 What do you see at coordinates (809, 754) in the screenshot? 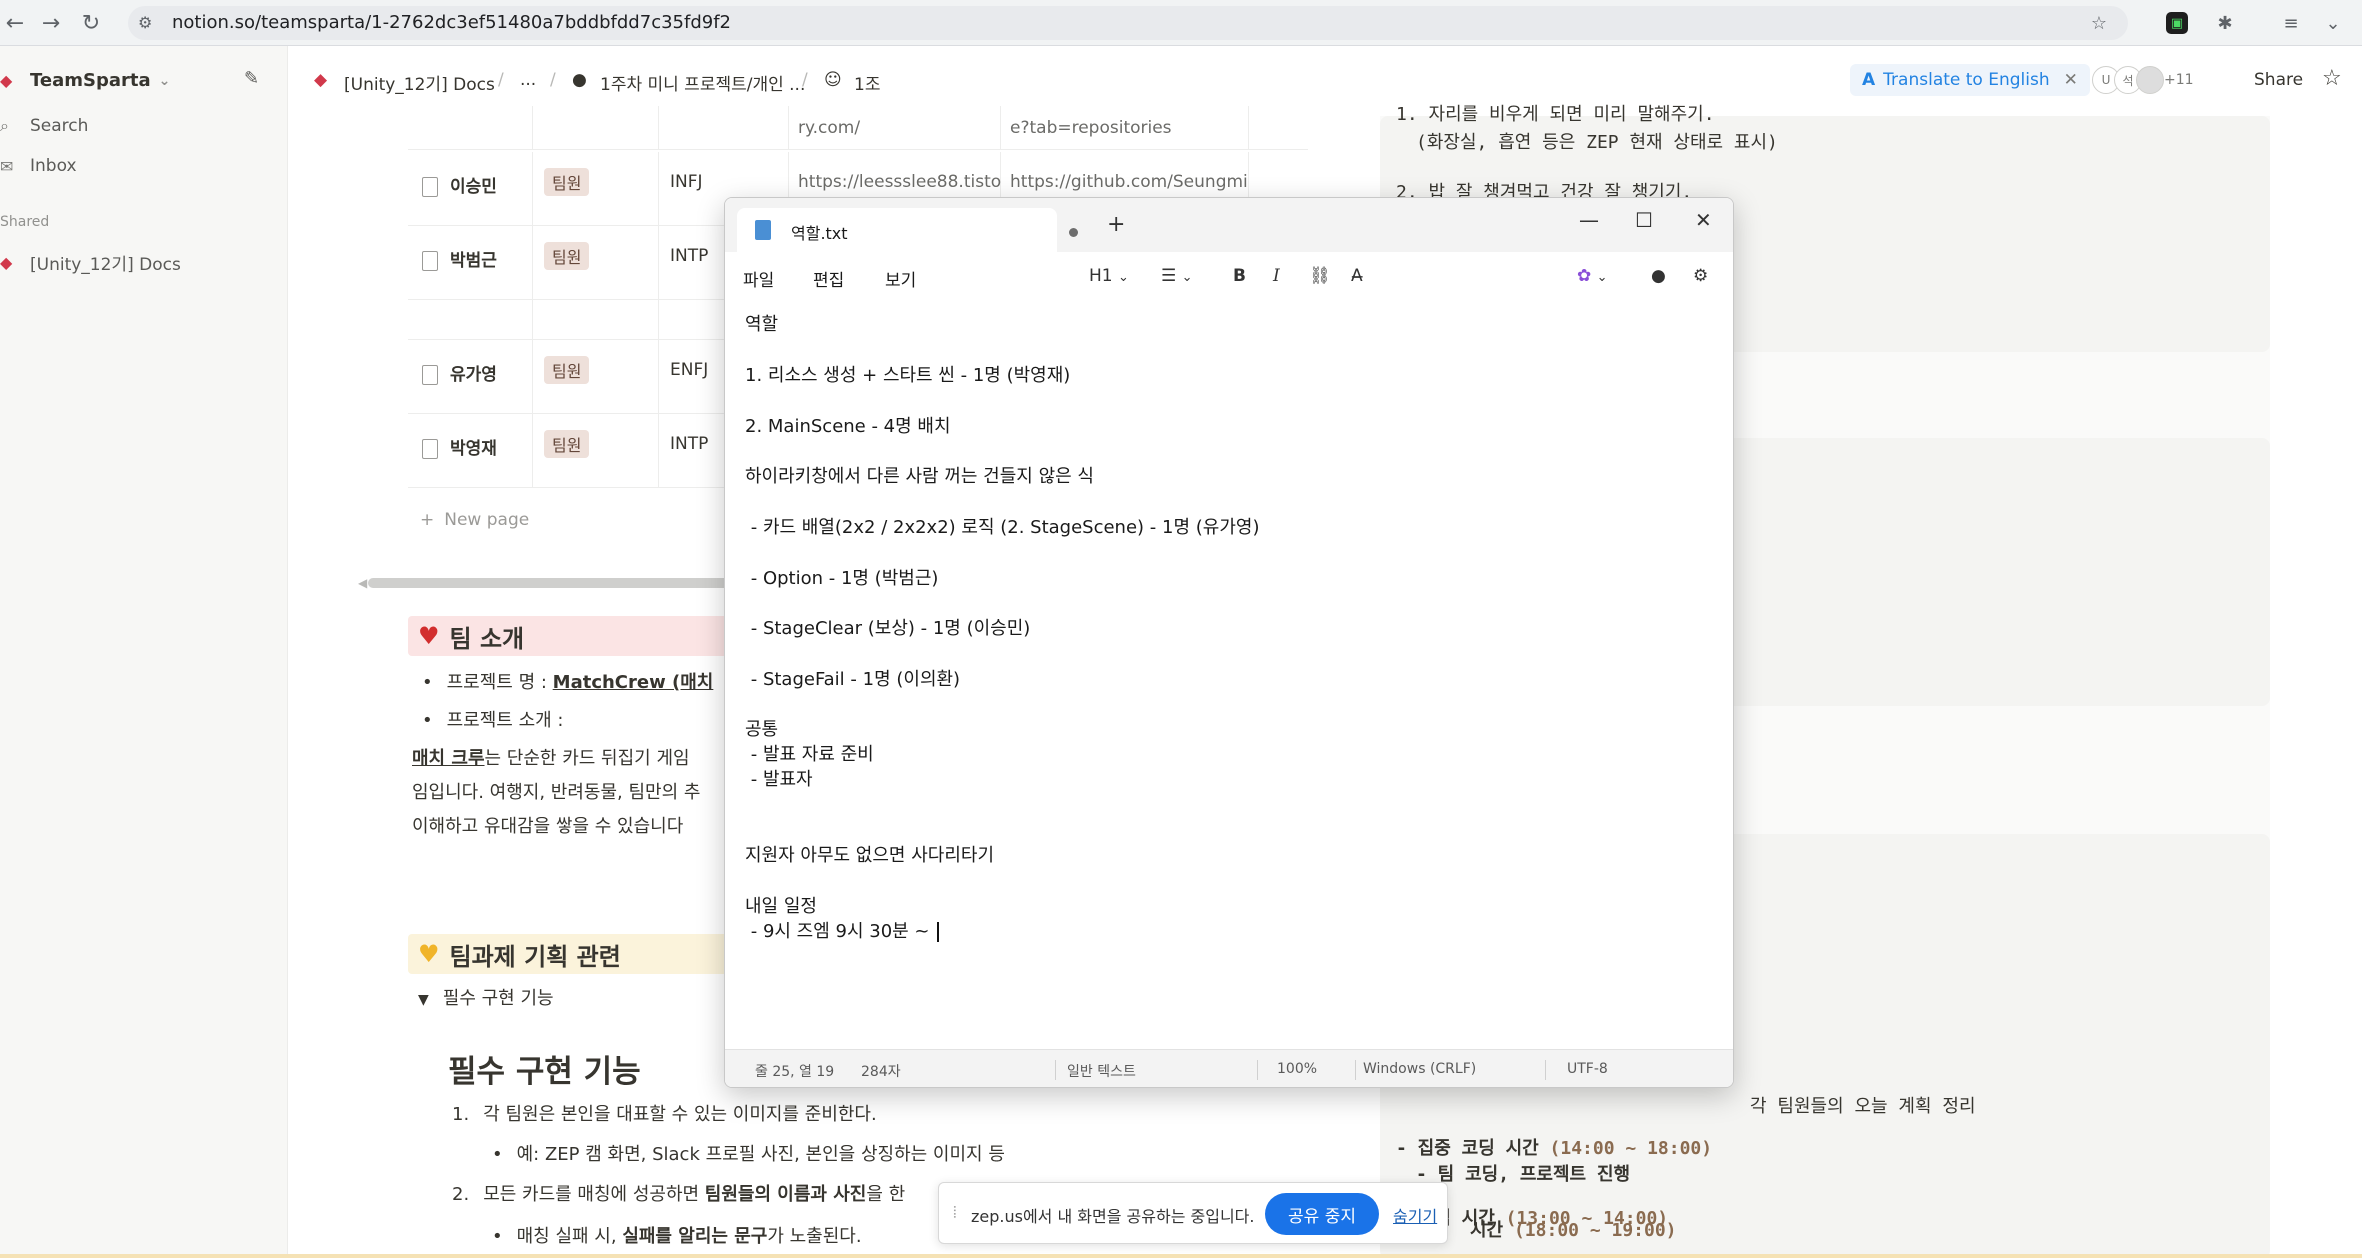
I see `text-line: - 발표 자료 준비` at bounding box center [809, 754].